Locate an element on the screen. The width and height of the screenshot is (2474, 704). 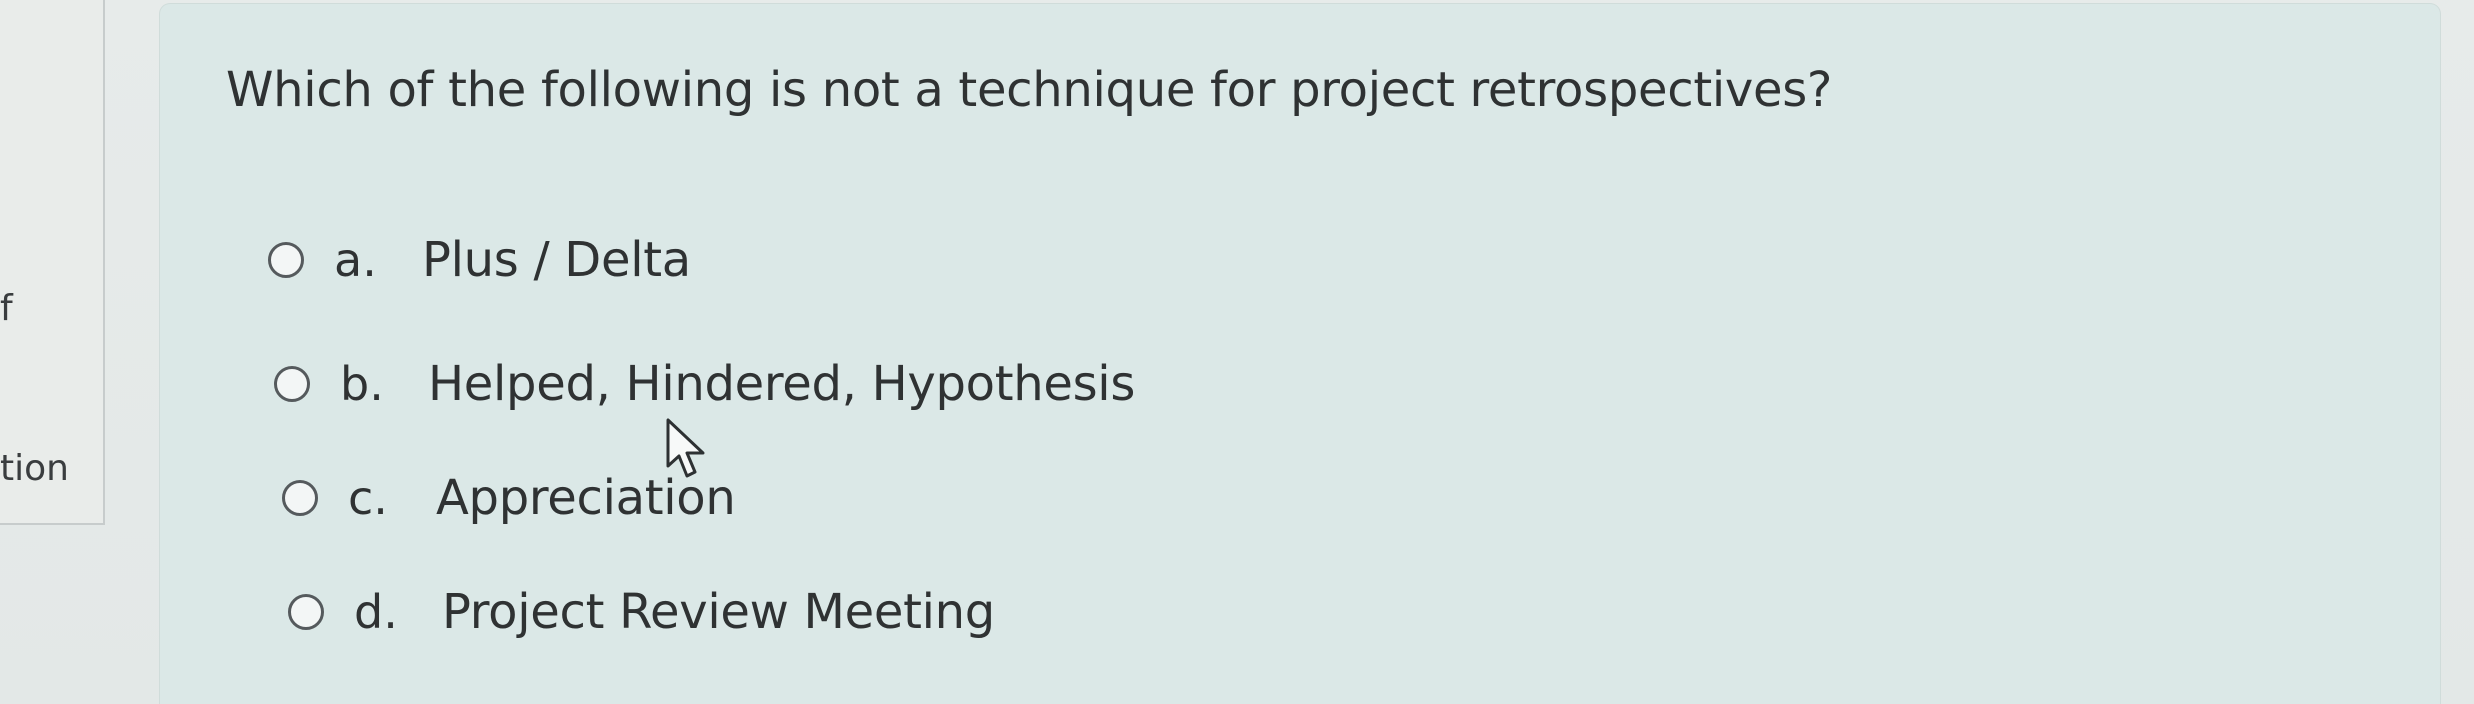
option-letter: d. is located at coordinates (376, 612).